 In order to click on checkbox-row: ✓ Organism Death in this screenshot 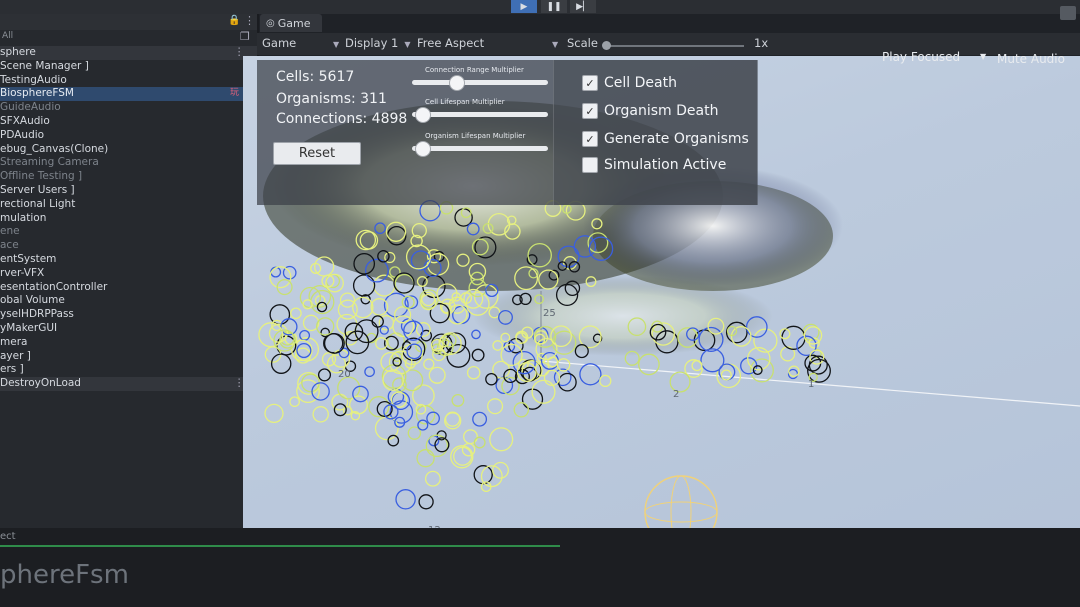, I will do `click(650, 111)`.